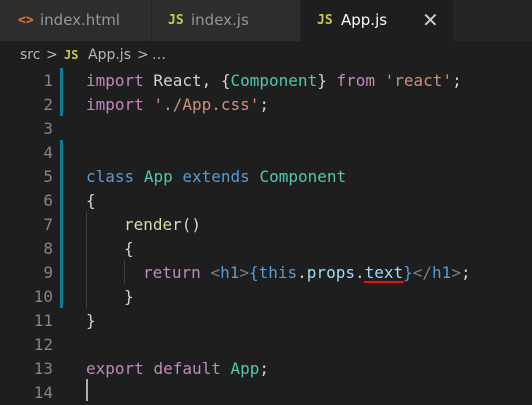  I want to click on tab-bar: <> index.html JS index.js JS App.js ✕, so click(266, 20).